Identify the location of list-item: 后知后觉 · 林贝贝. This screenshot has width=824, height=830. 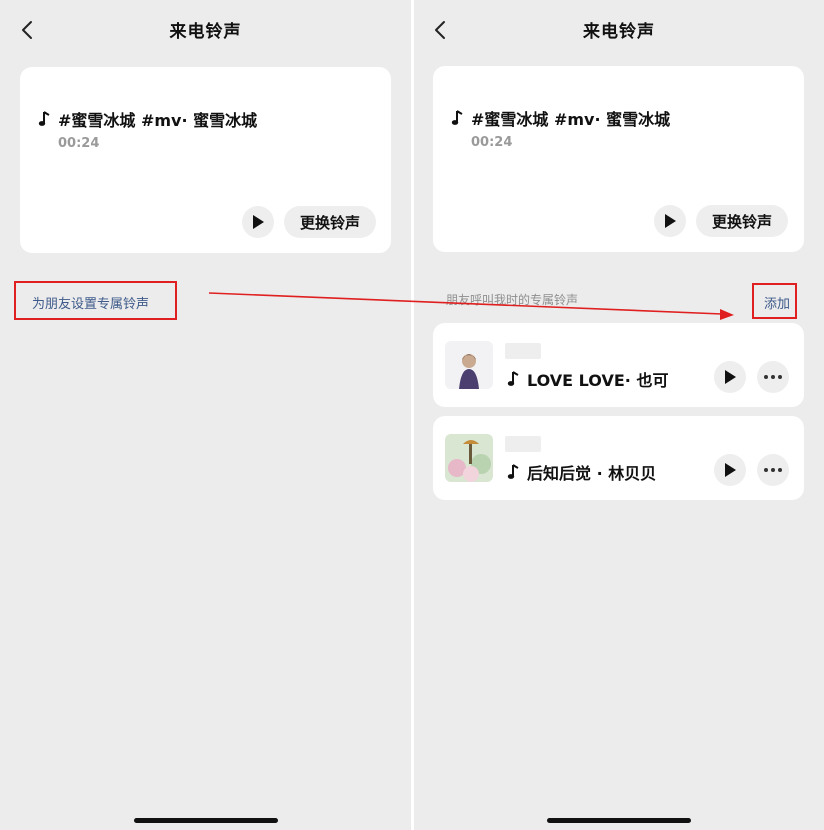
(618, 458).